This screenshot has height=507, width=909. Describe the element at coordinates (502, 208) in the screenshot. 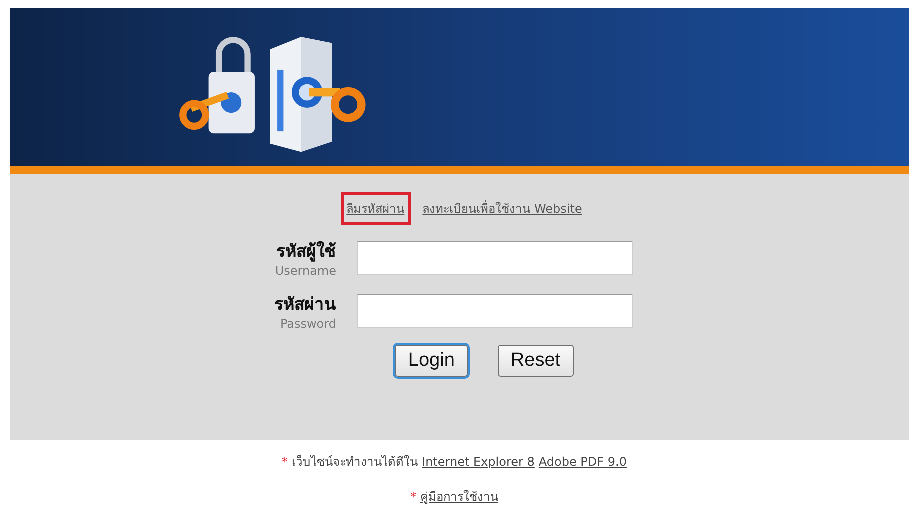

I see `link: ลงทะเบียนเพื่อใช้งาน Website` at that location.